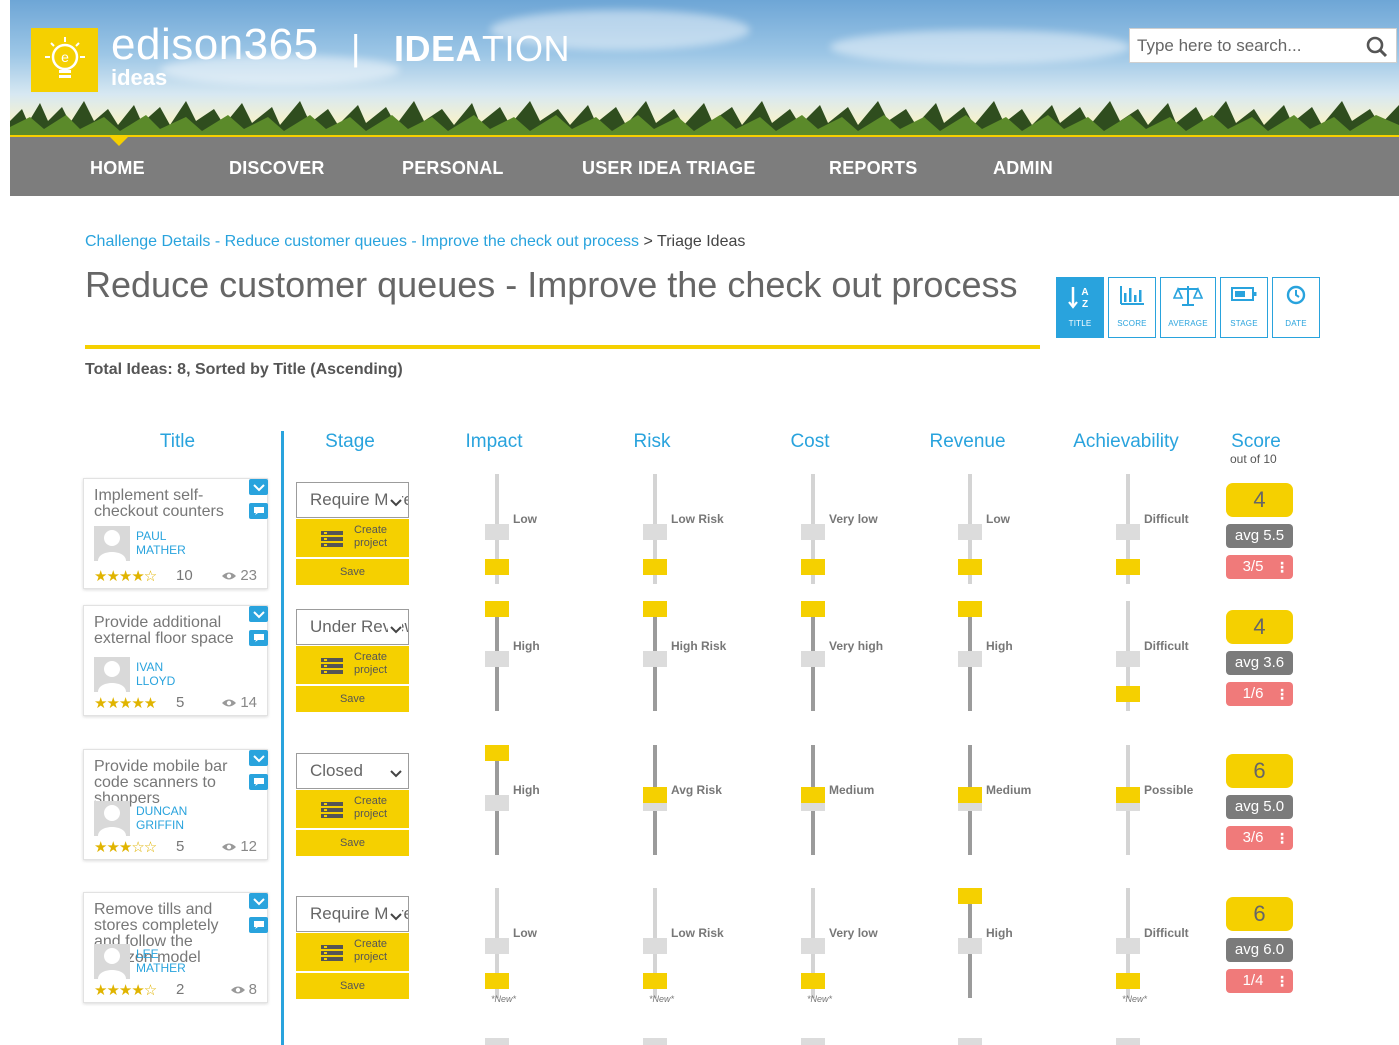 The image size is (1399, 1045). What do you see at coordinates (176, 674) in the screenshot?
I see `author-name: IVAN LLOYD` at bounding box center [176, 674].